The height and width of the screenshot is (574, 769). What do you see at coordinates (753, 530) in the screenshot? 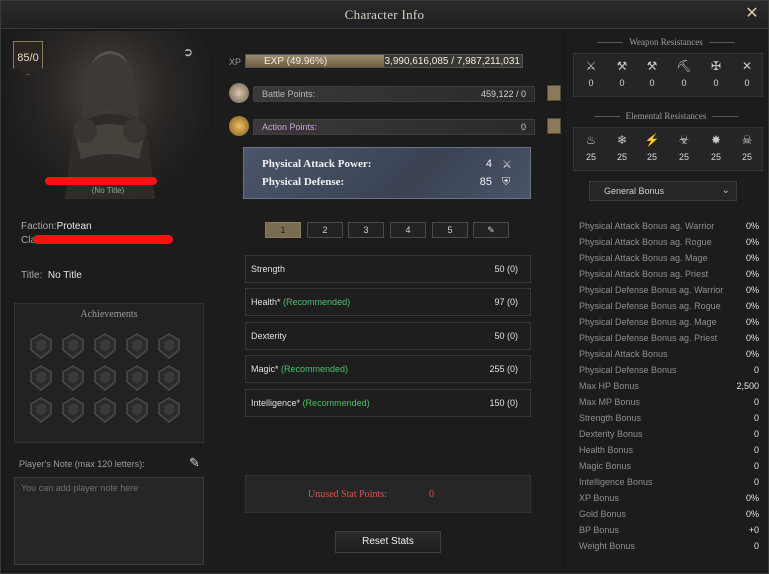
I see `bonus-value: +0` at bounding box center [753, 530].